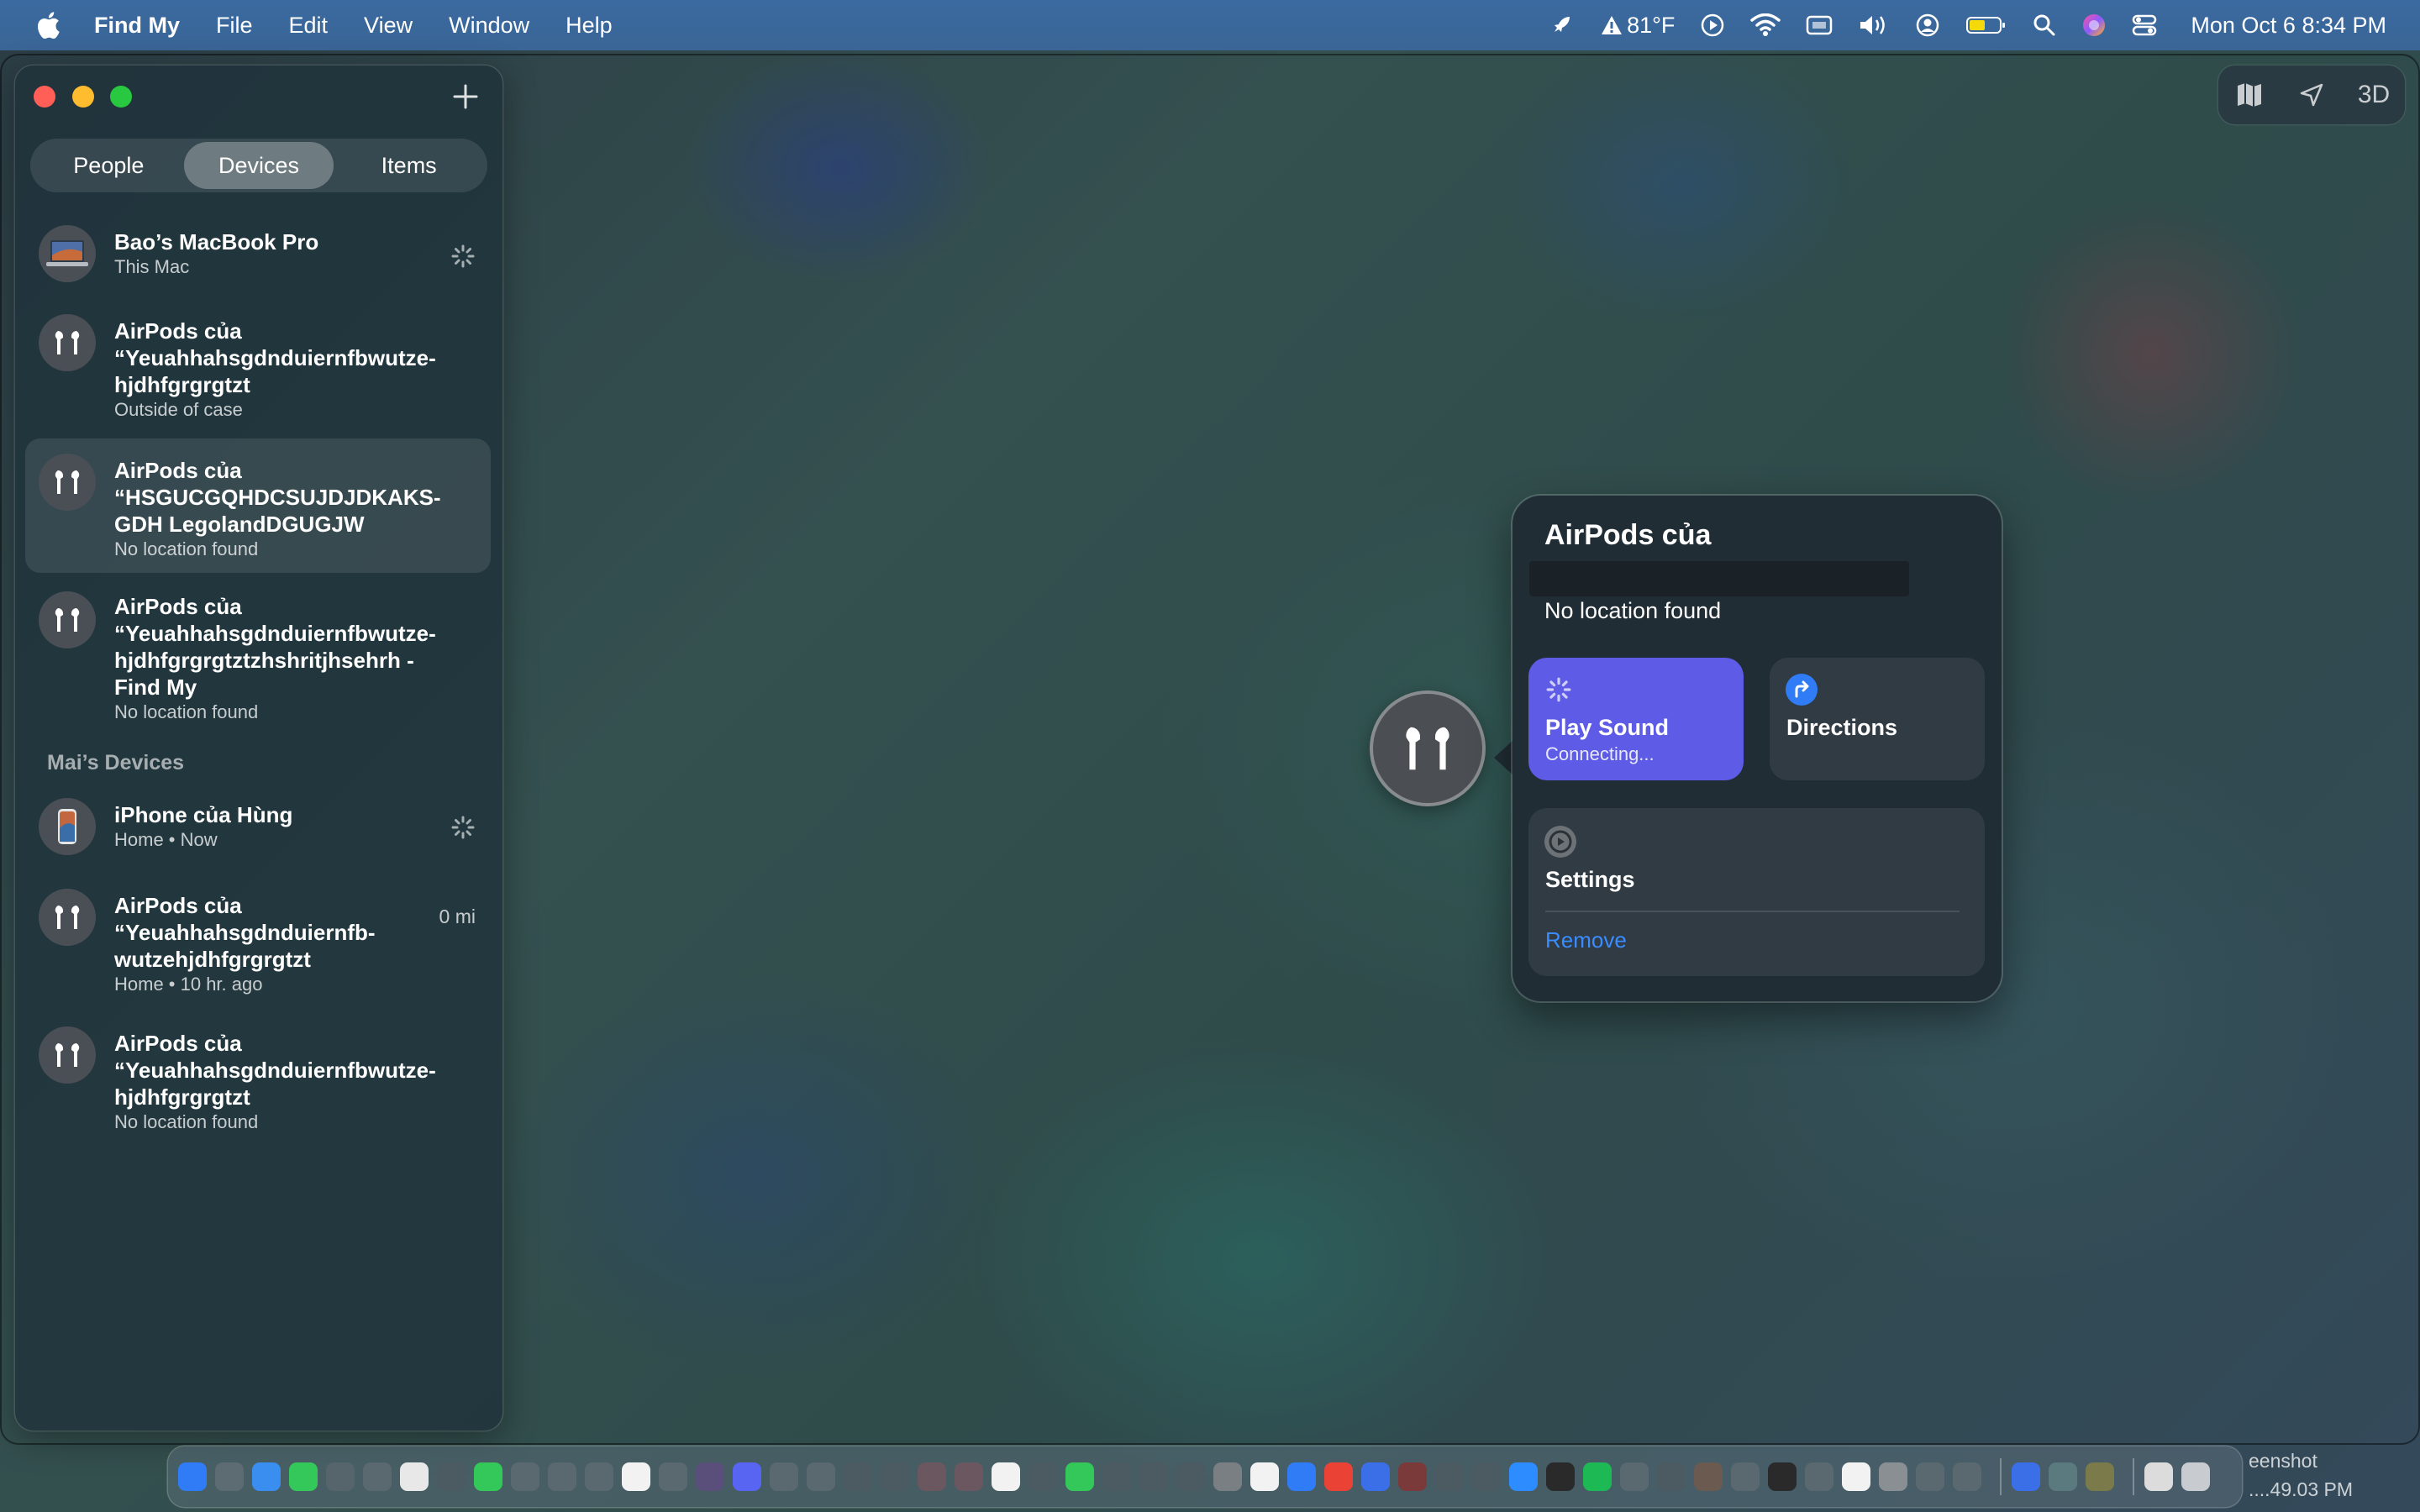  What do you see at coordinates (1428, 748) in the screenshot?
I see `device-map-pin` at bounding box center [1428, 748].